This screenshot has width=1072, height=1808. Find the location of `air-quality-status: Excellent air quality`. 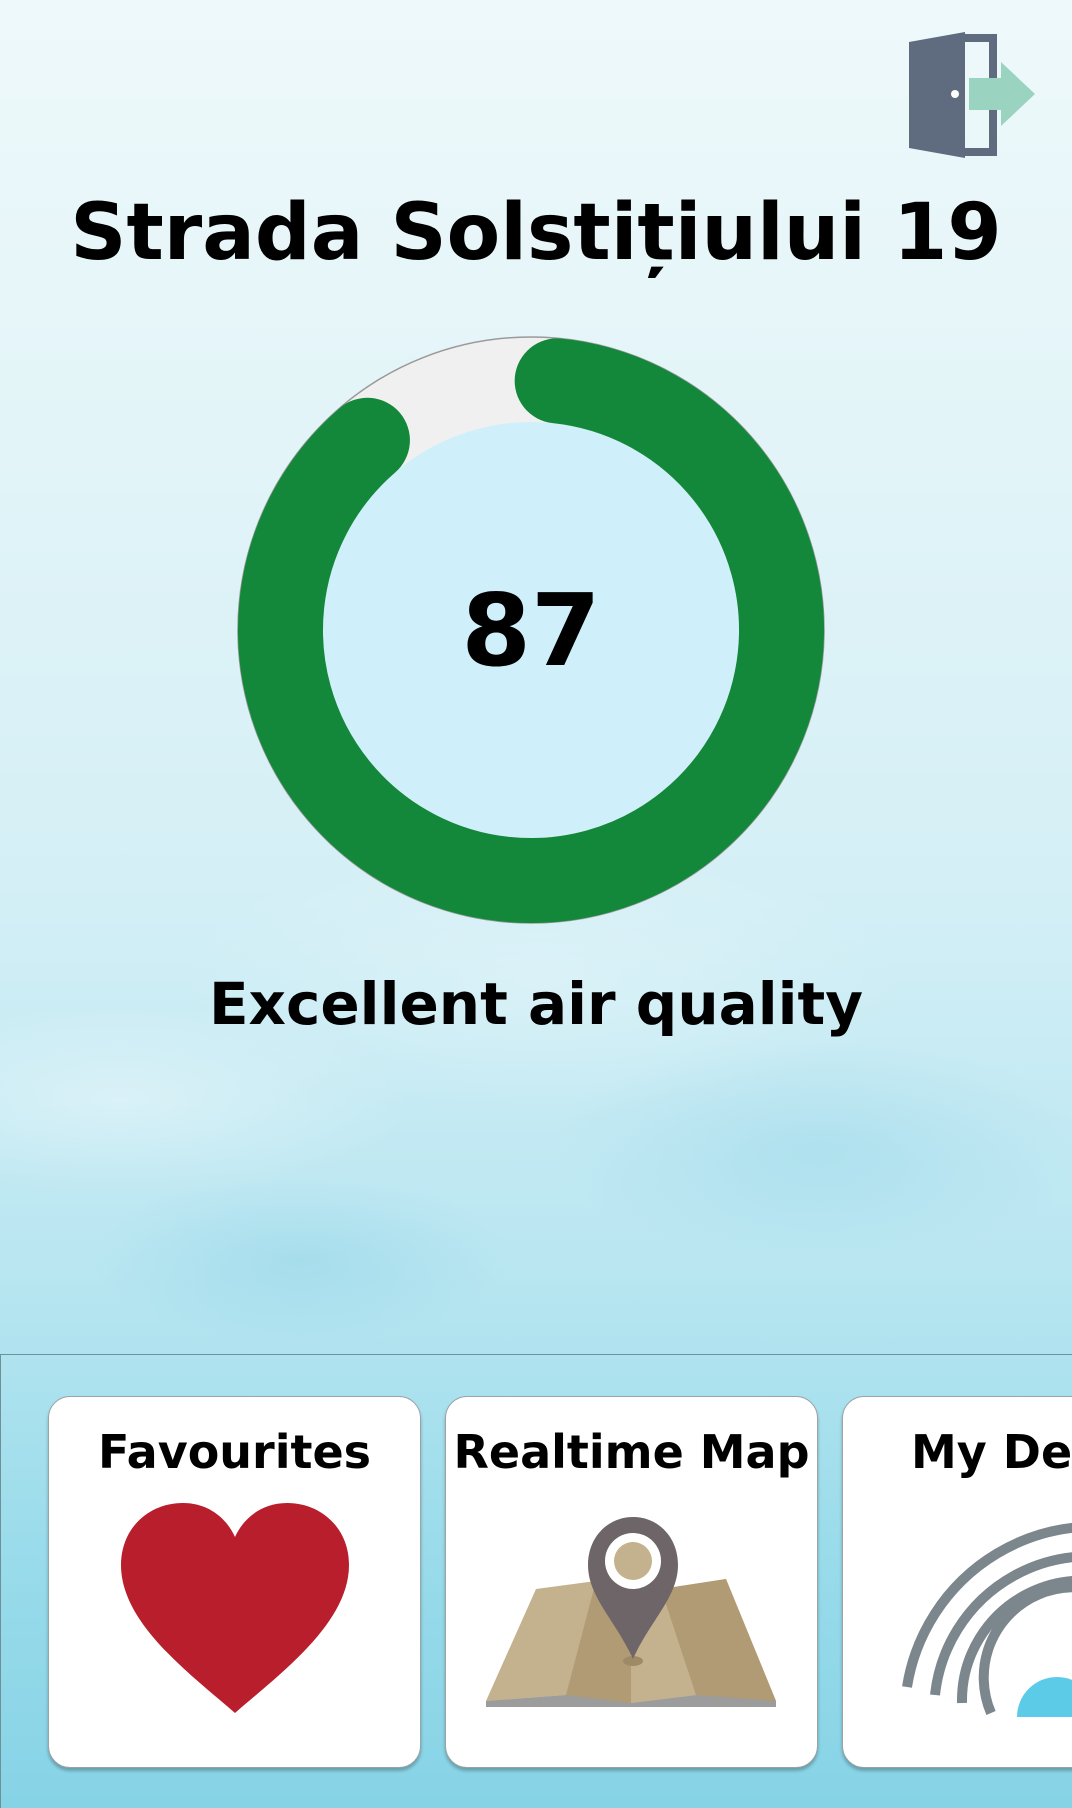

air-quality-status: Excellent air quality is located at coordinates (536, 1004).